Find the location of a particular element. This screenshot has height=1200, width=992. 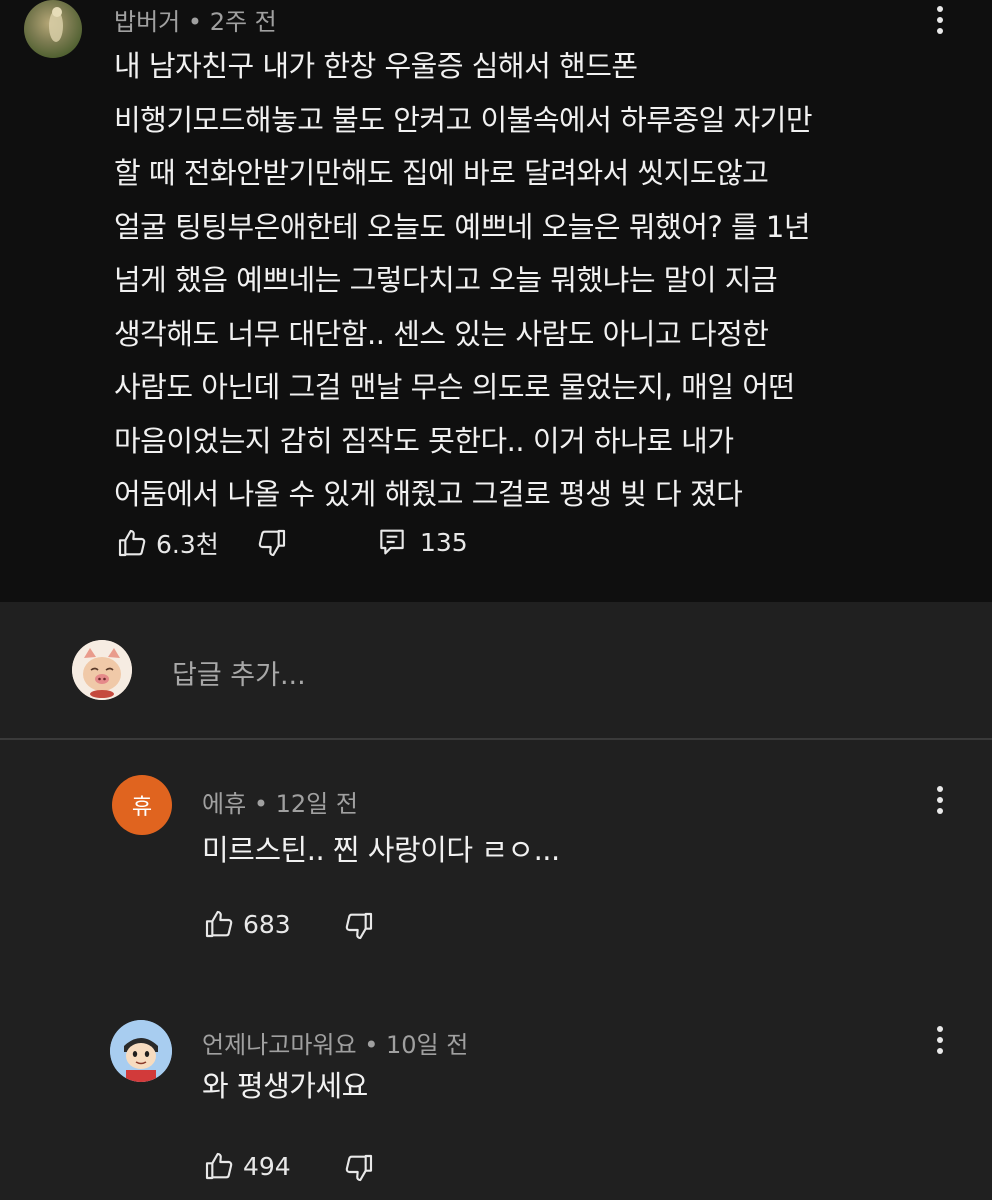

pig-avatar-image is located at coordinates (102, 670).